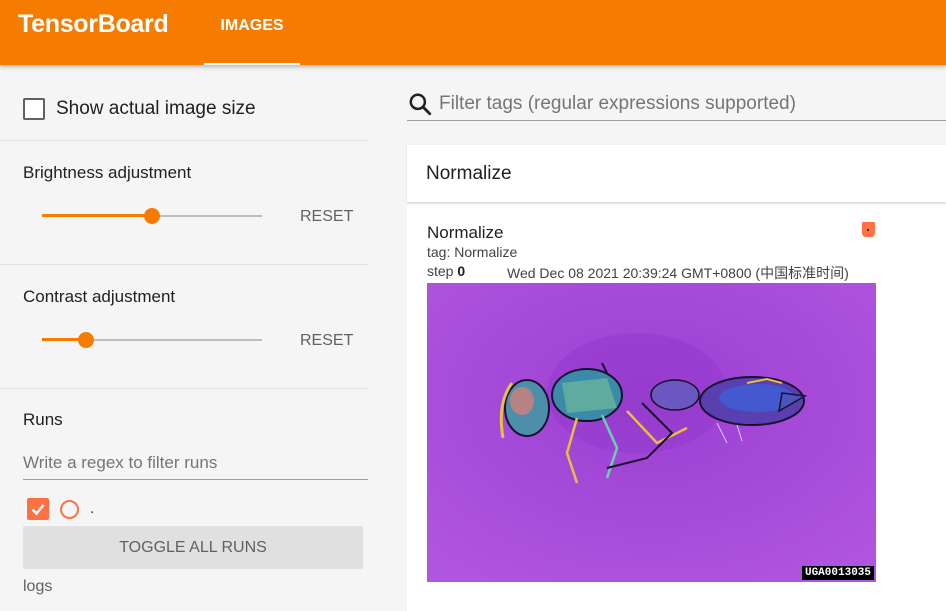 The height and width of the screenshot is (611, 946). I want to click on run-name: ., so click(92, 508).